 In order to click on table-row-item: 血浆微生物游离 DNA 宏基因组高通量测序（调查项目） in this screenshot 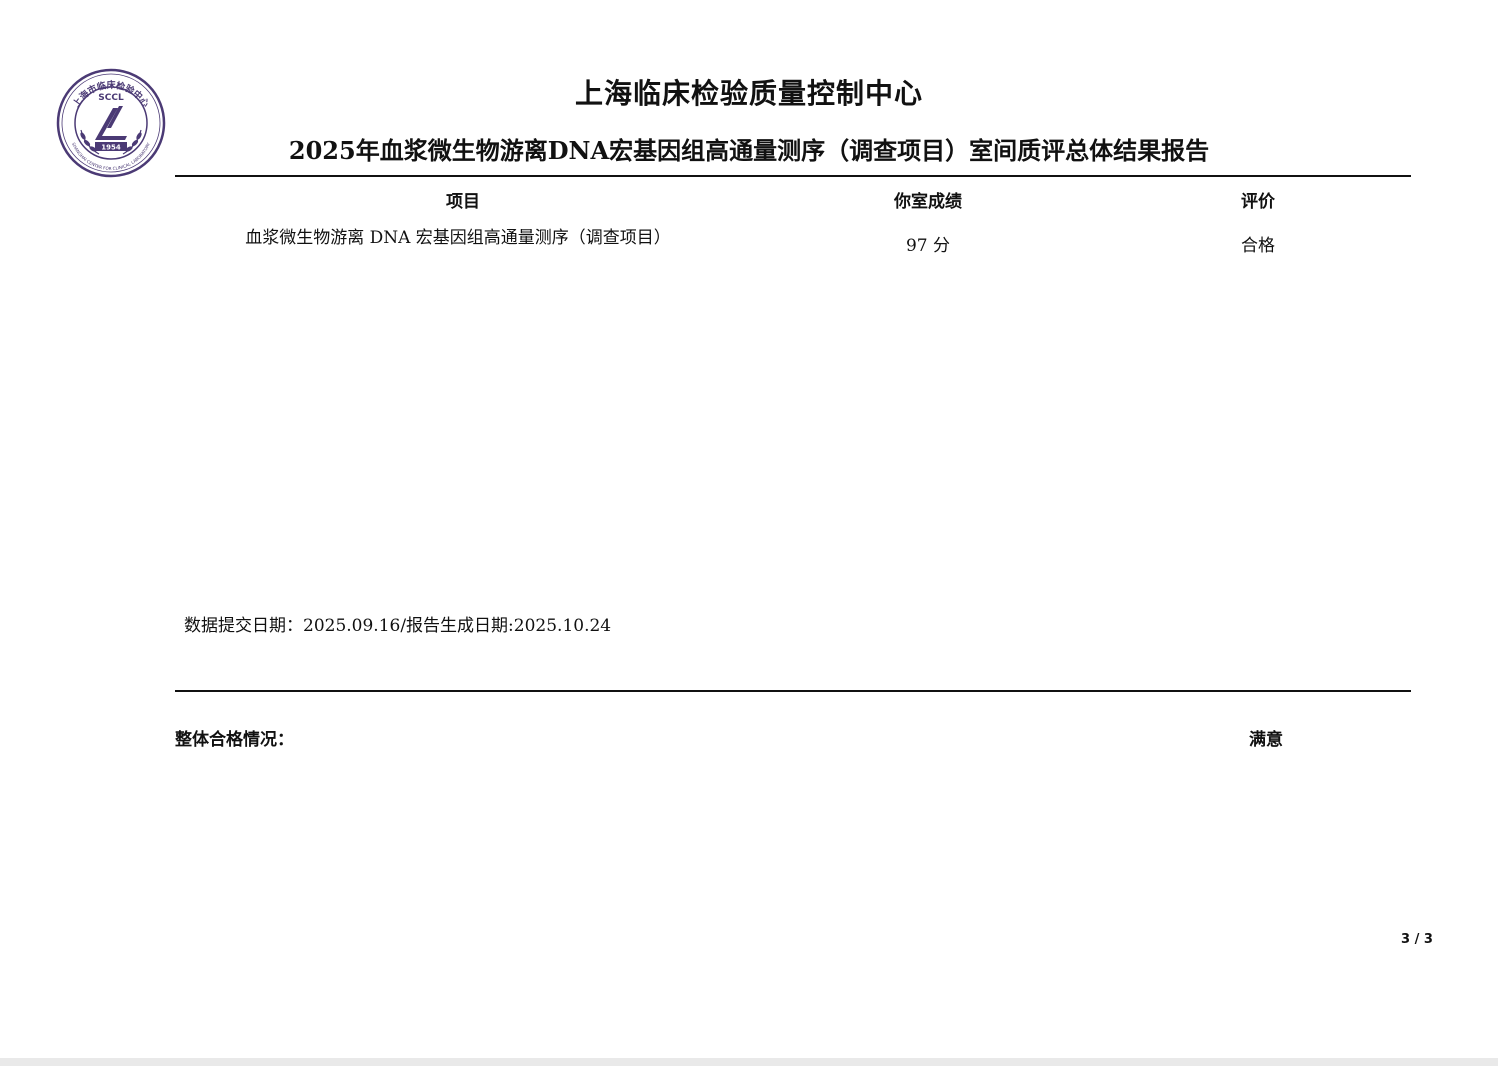, I will do `click(458, 238)`.